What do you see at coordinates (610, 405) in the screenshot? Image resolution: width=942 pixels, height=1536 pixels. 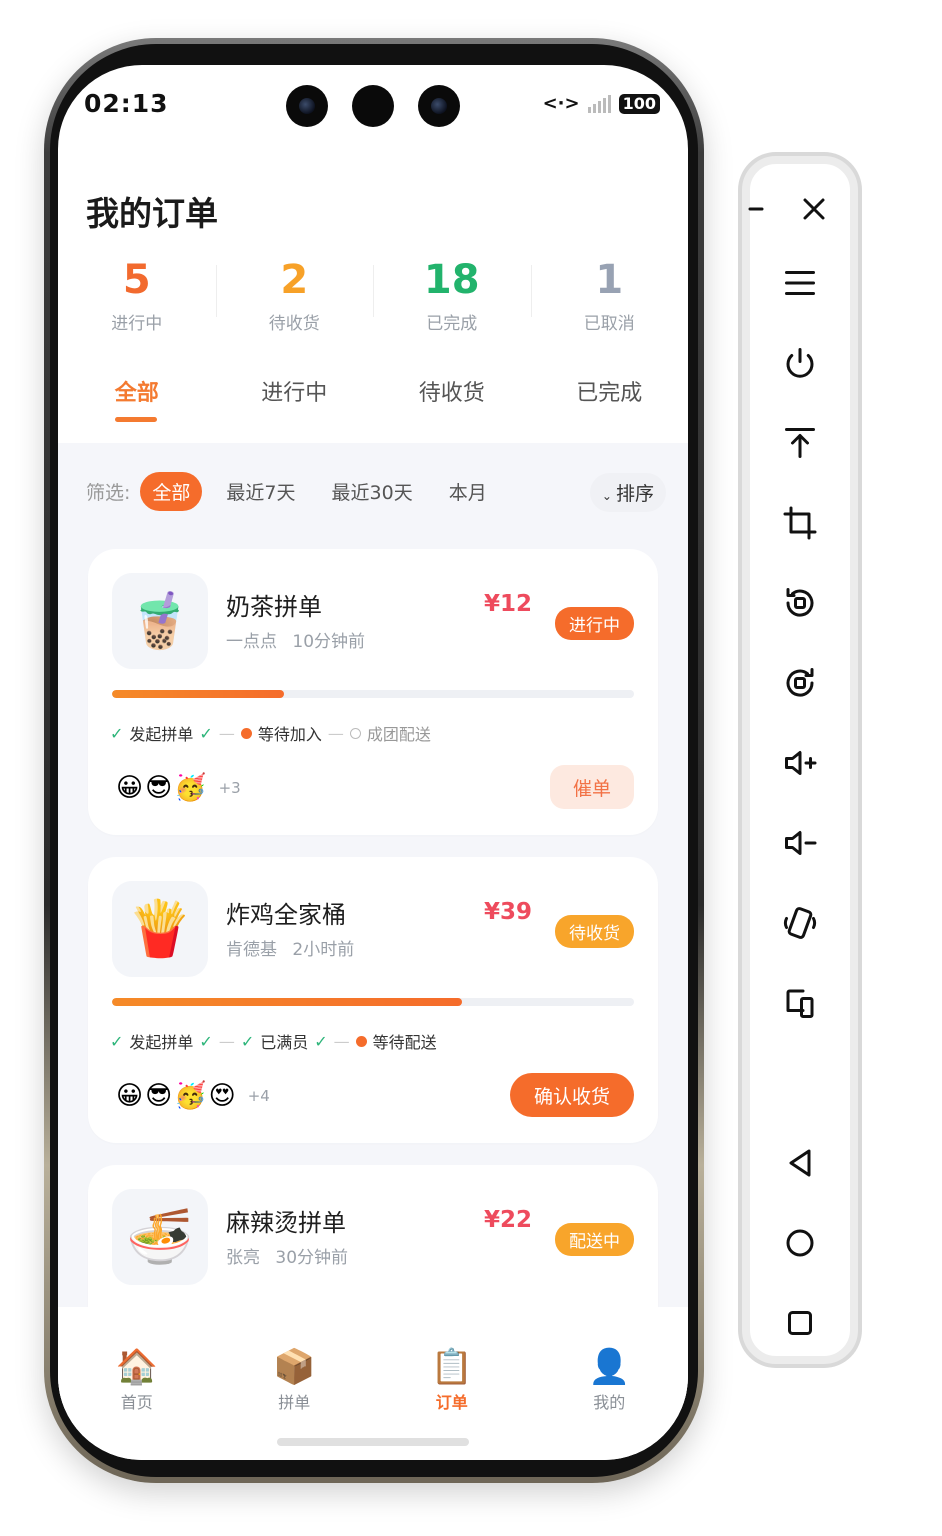 I see `tab-completed: 已完成` at bounding box center [610, 405].